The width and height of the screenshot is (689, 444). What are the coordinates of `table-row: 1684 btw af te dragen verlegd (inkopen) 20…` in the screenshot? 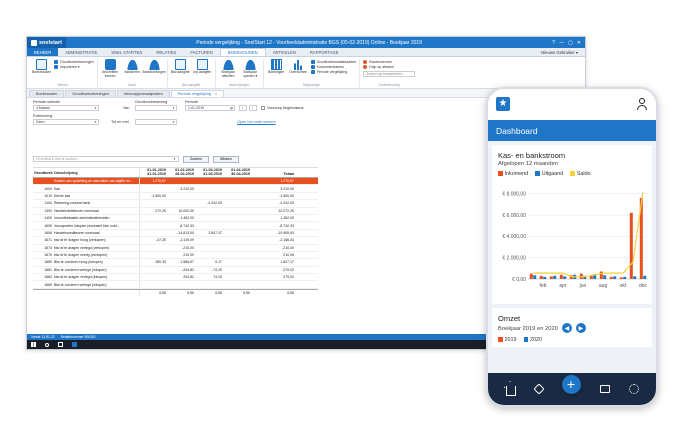 It's located at (175, 278).